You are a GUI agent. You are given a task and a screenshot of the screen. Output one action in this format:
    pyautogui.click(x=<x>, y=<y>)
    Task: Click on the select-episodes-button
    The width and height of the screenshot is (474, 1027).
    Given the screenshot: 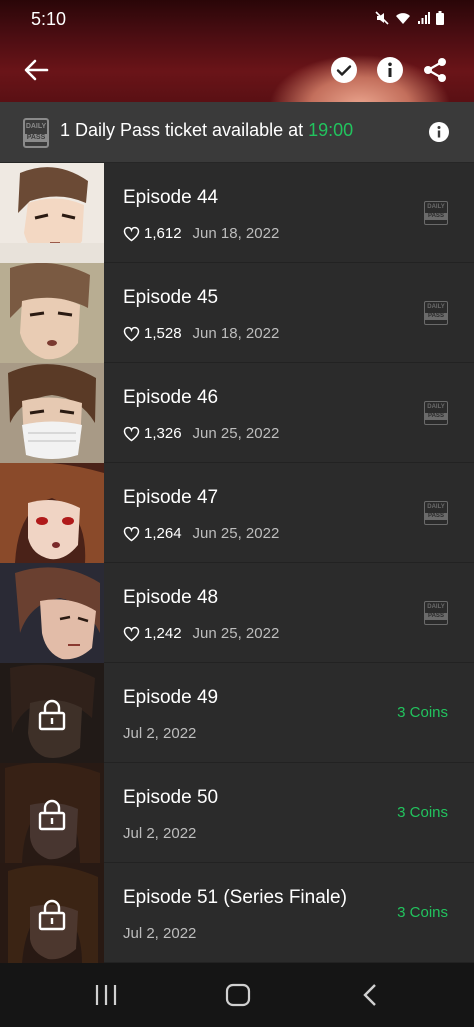 What is the action you would take?
    pyautogui.click(x=344, y=70)
    